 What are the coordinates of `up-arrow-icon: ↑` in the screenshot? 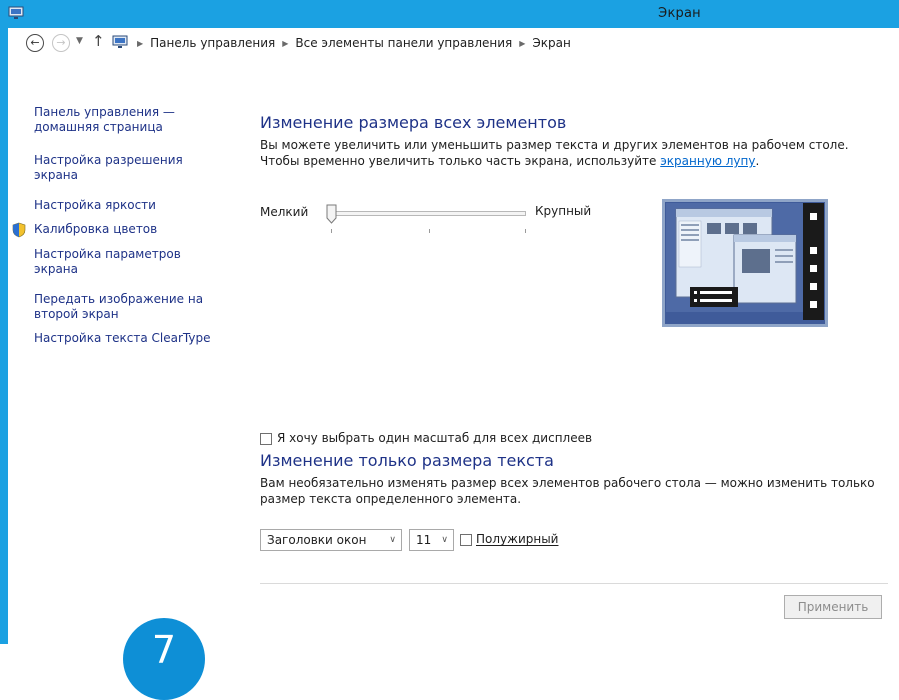 It's located at (98, 41).